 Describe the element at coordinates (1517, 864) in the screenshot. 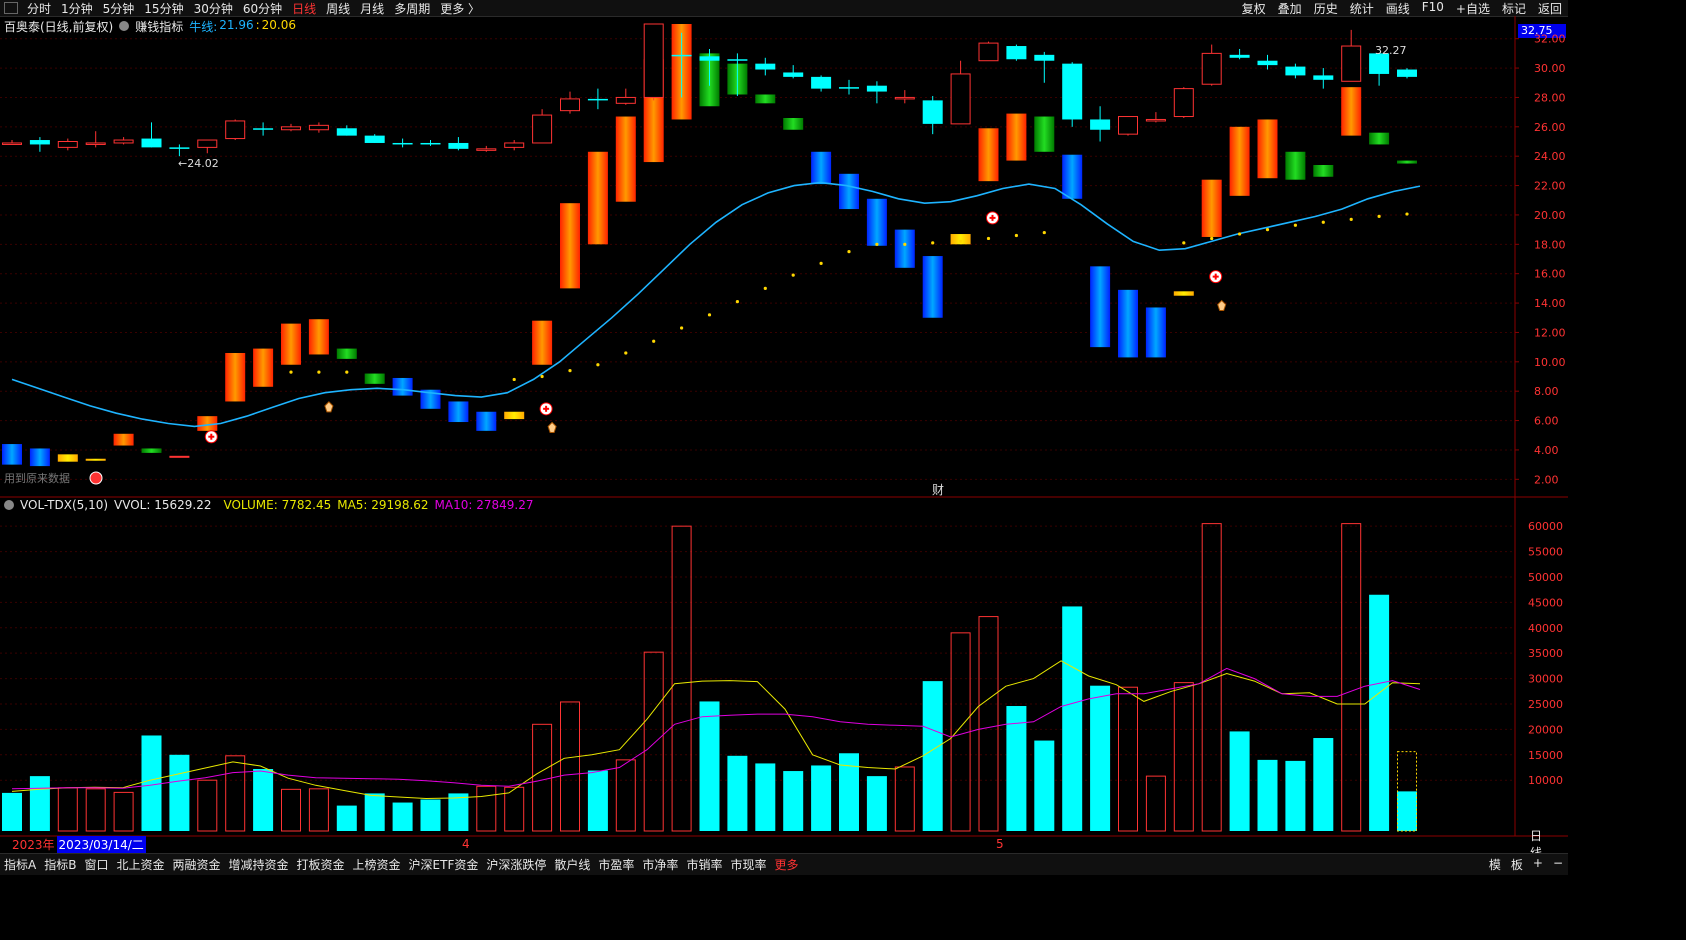

I see `bottom-control-1: 板` at that location.